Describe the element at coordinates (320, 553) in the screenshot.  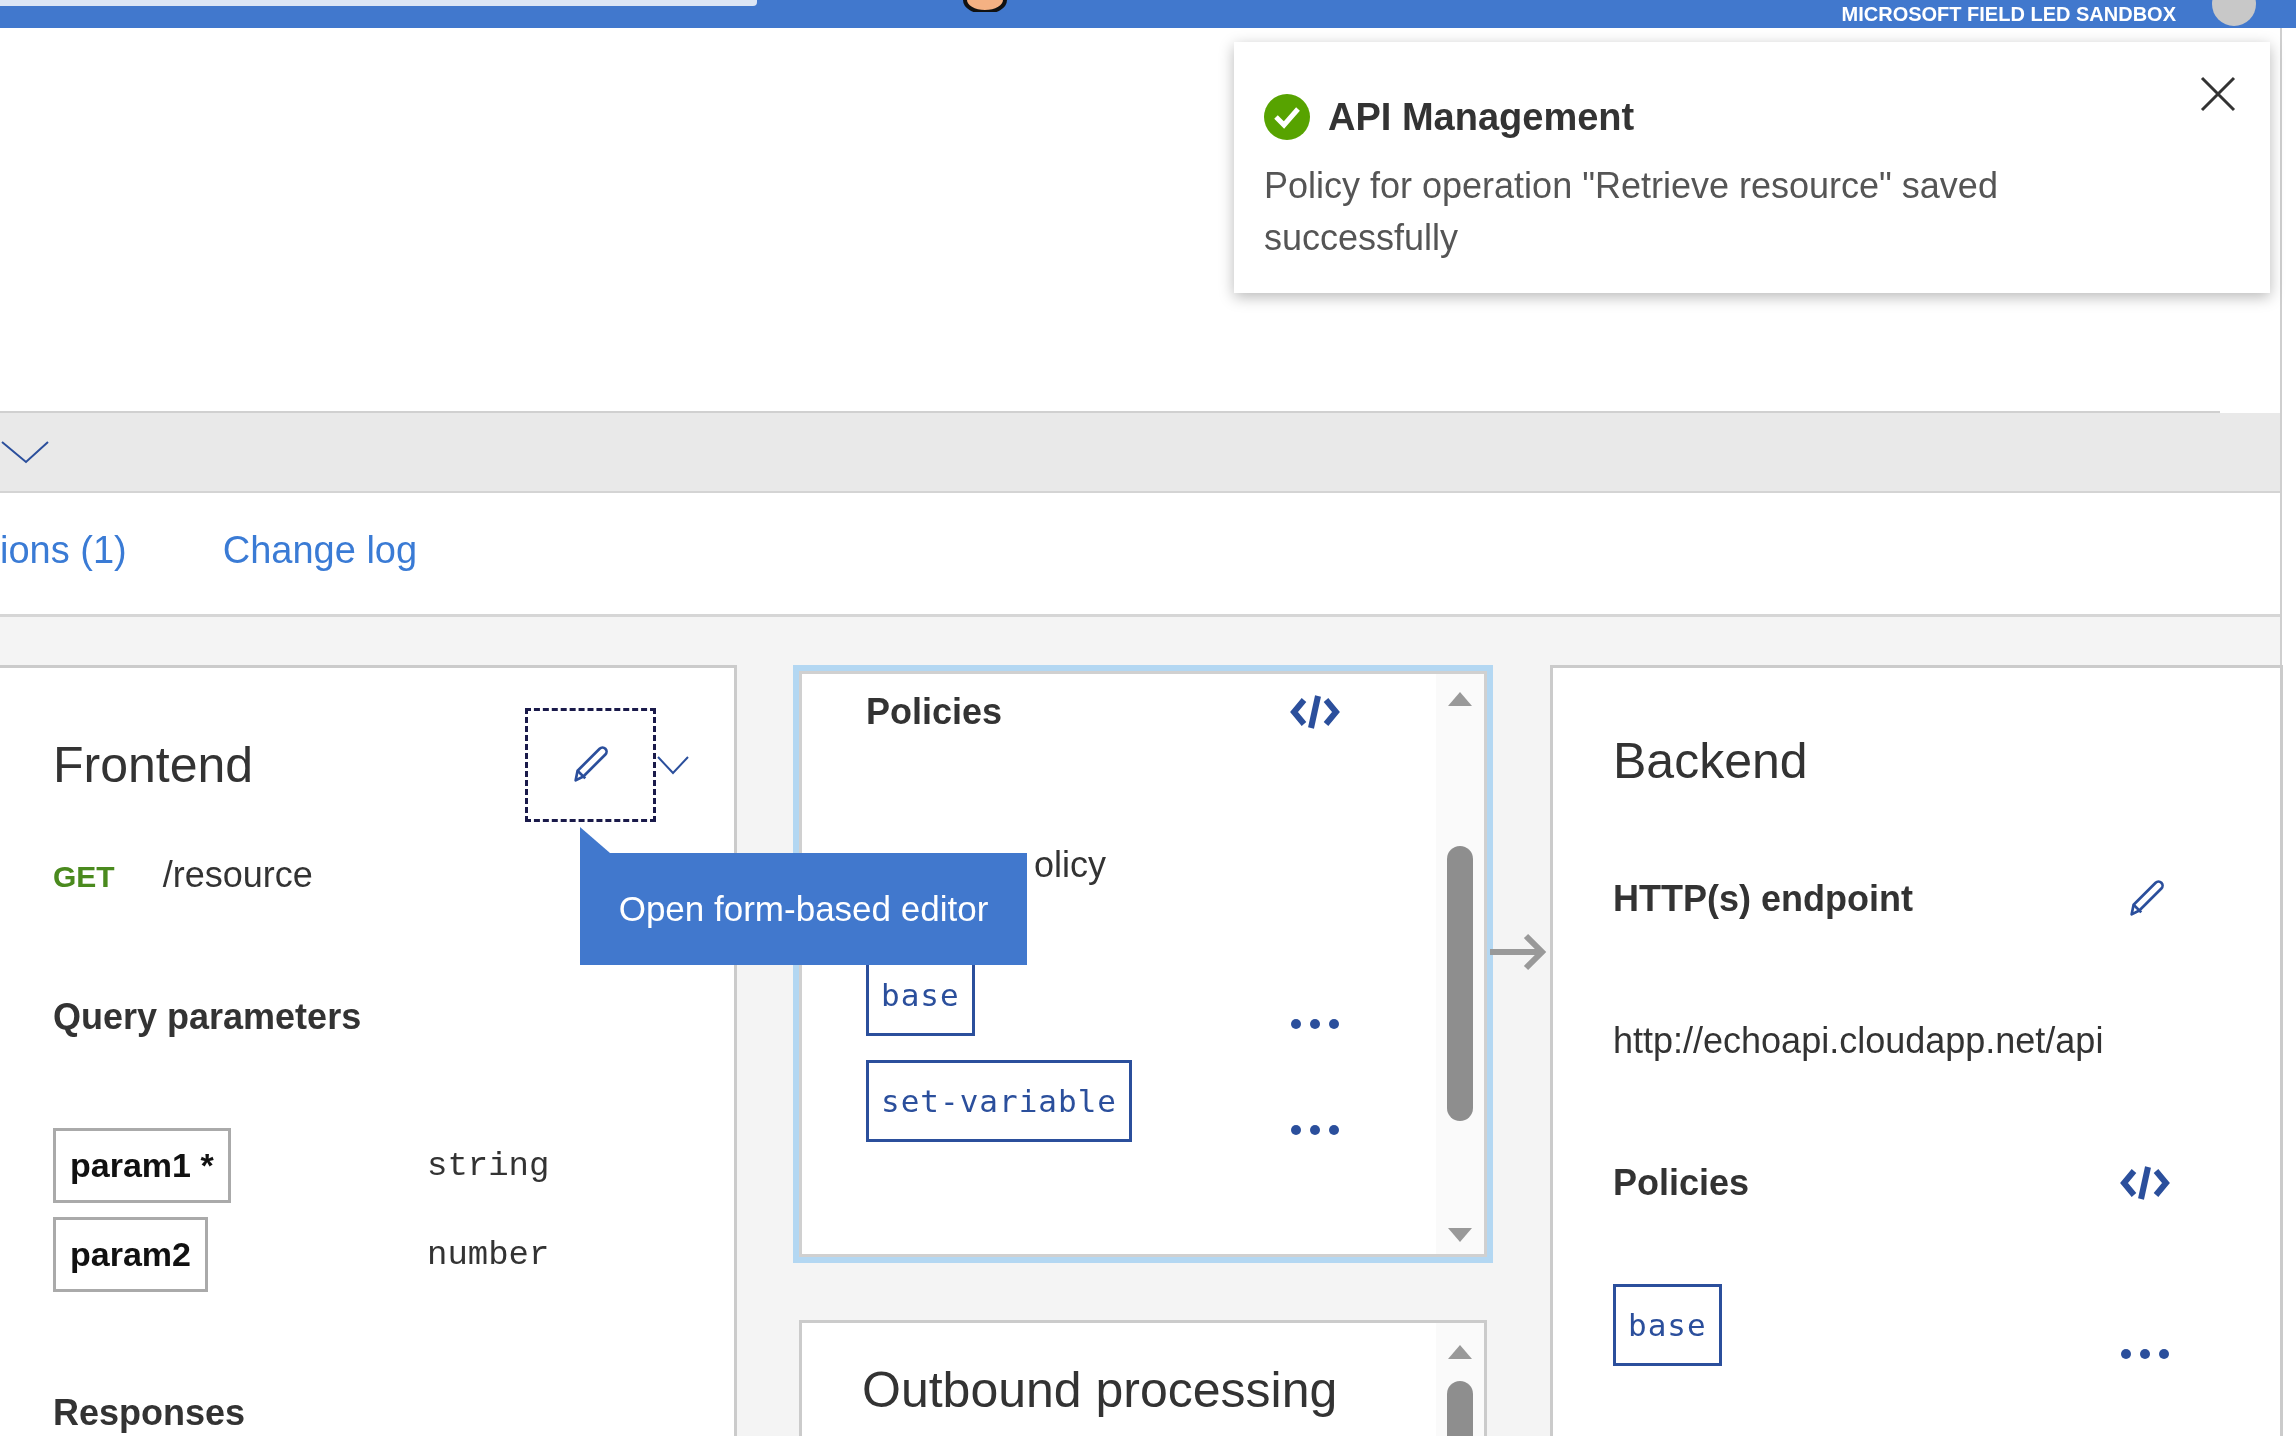
I see `tab-link: Change log` at that location.